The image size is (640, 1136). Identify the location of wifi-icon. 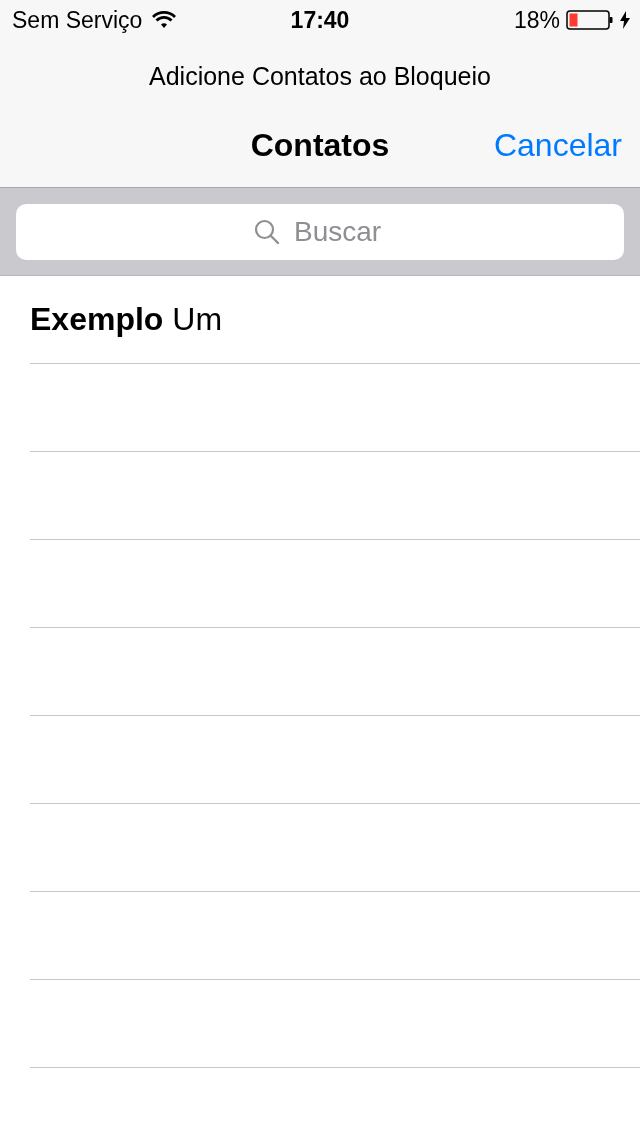
(164, 20).